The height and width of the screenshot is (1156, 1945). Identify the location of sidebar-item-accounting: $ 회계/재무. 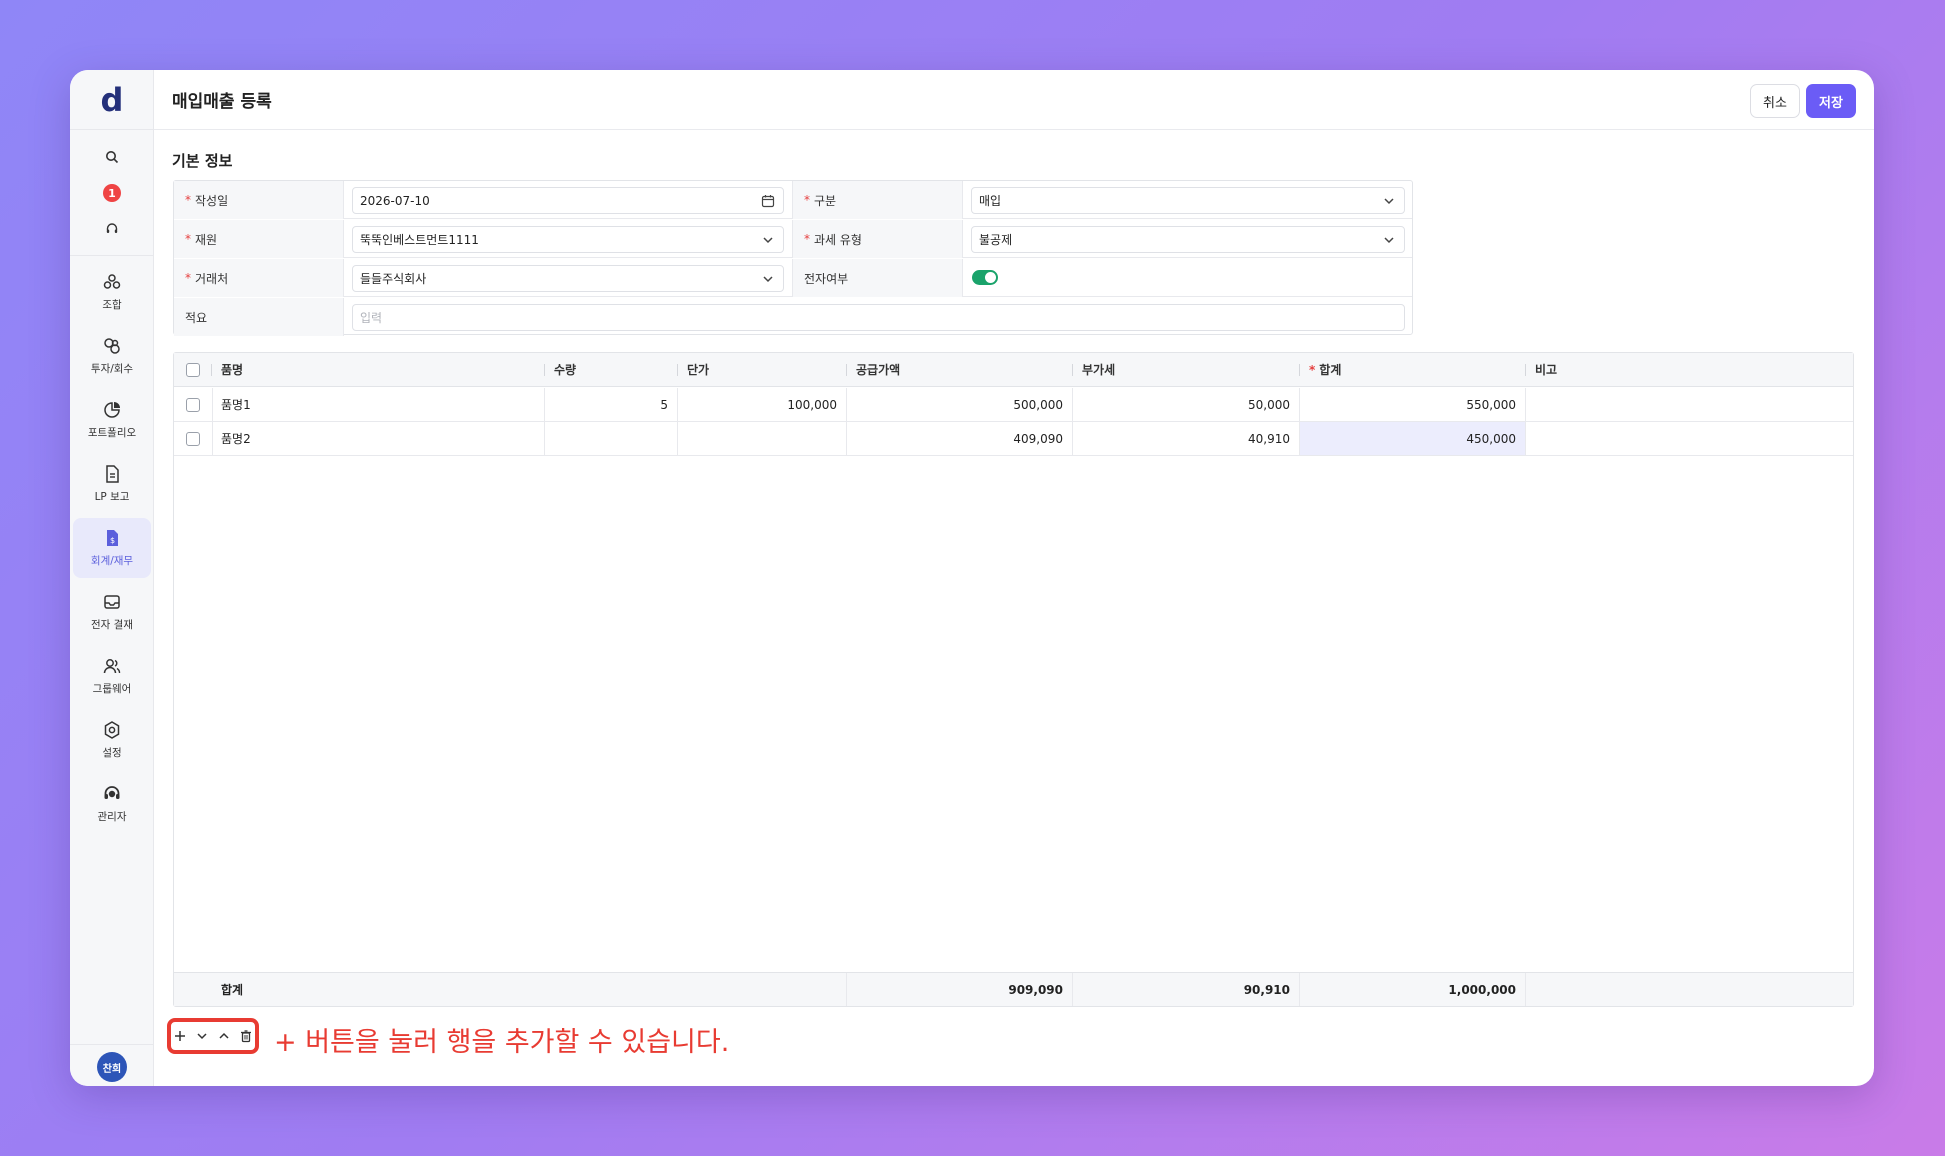
(112, 548).